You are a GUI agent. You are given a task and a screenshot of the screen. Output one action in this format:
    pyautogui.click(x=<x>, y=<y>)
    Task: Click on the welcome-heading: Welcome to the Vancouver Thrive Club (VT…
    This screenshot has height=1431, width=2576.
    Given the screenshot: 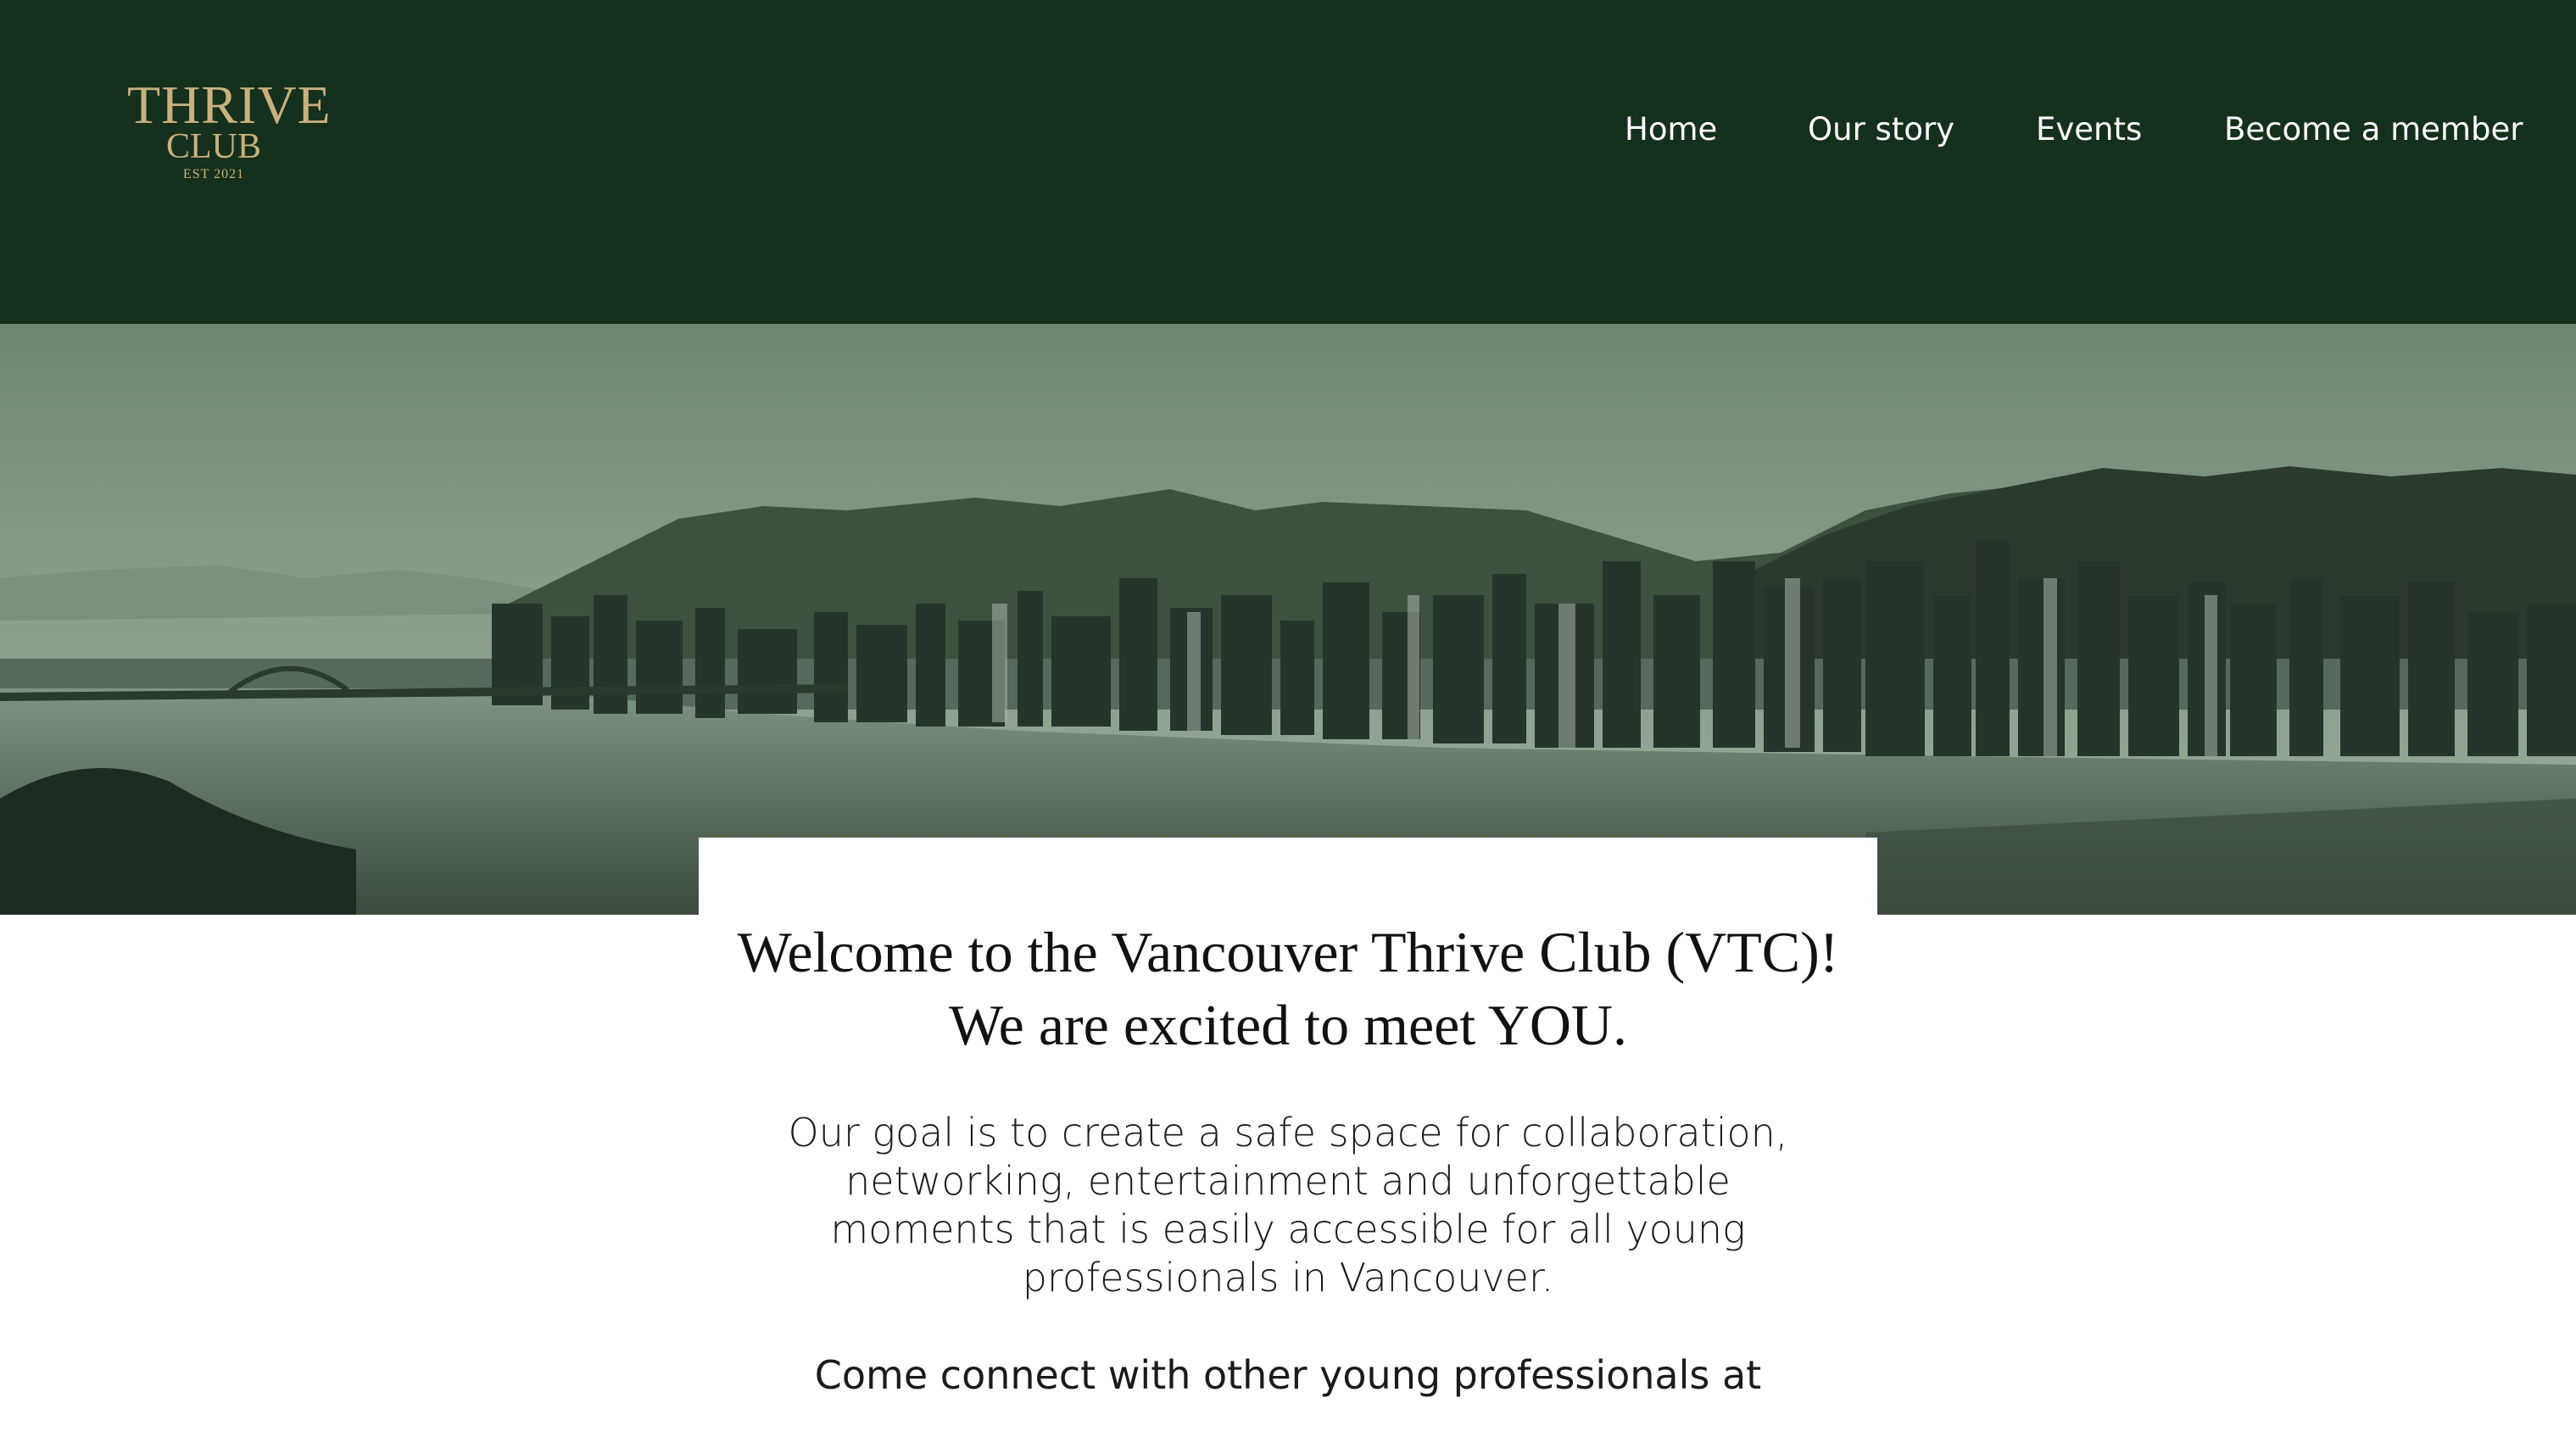 What is the action you would take?
    pyautogui.click(x=1288, y=988)
    